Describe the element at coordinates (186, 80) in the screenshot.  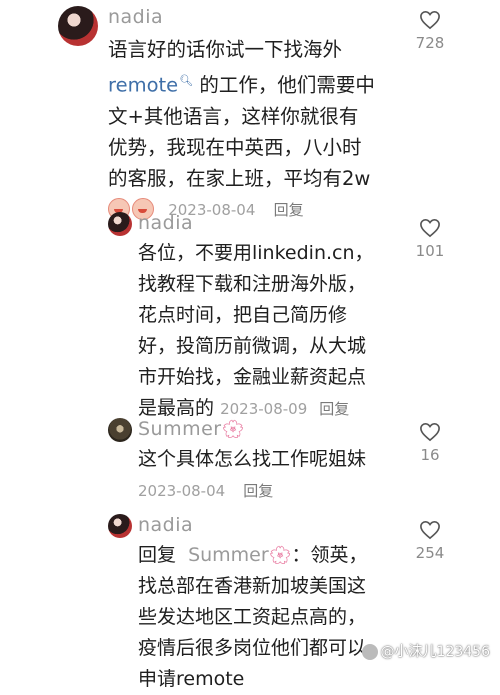
I see `search-icon: 🔍︎` at that location.